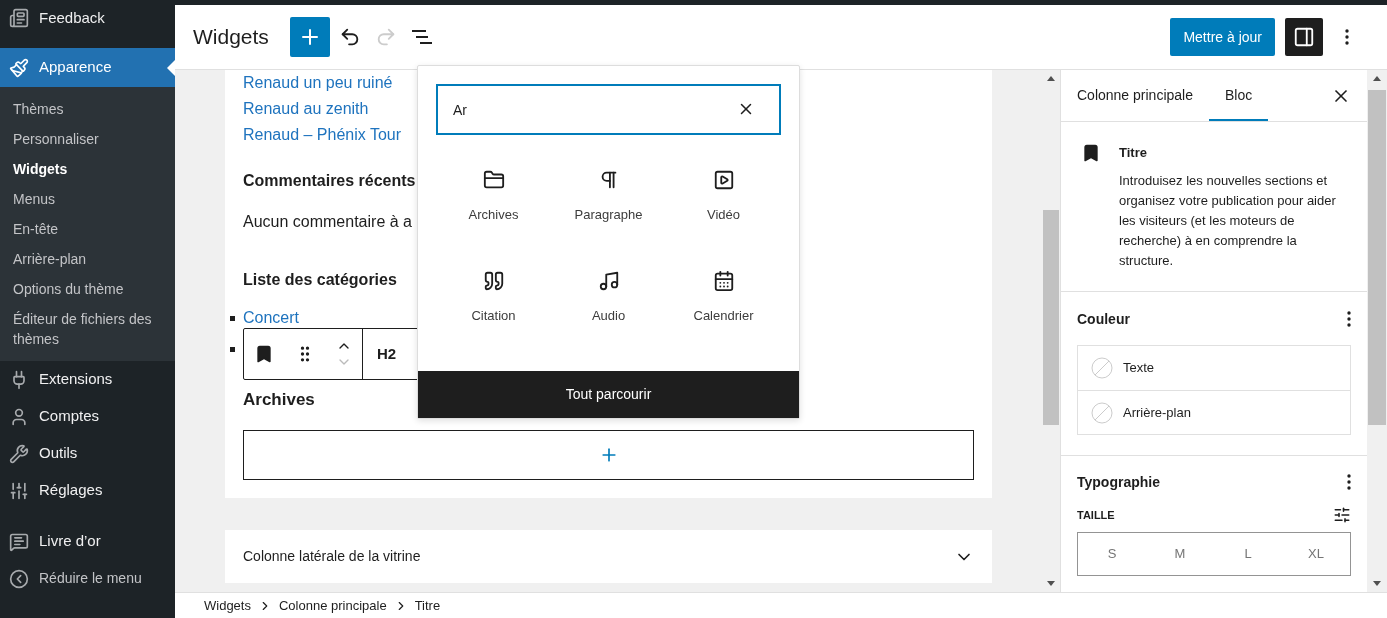 The height and width of the screenshot is (618, 1387). I want to click on post-link: Renaud au zenith, so click(306, 108).